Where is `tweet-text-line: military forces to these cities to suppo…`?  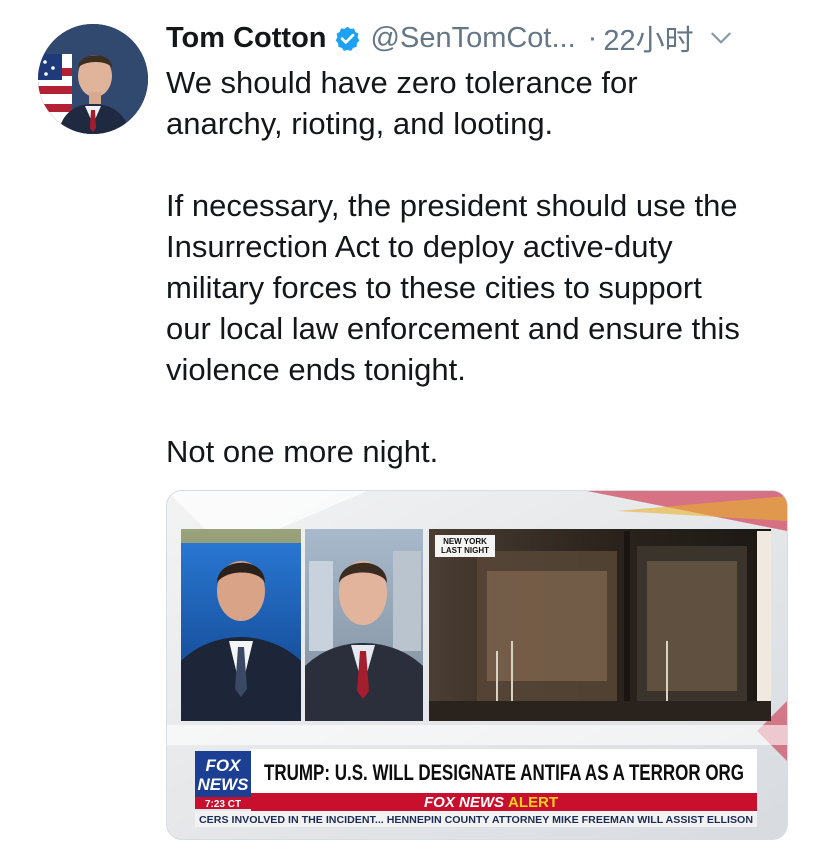
tweet-text-line: military forces to these cities to suppo… is located at coordinates (434, 287).